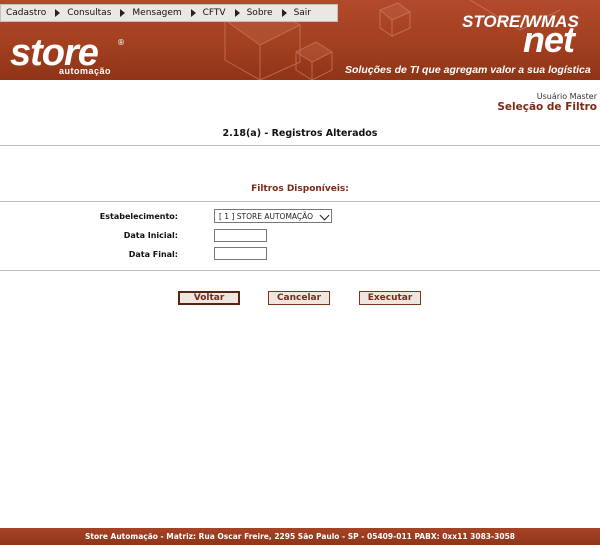  I want to click on menu-item-label: CFTV, so click(214, 13).